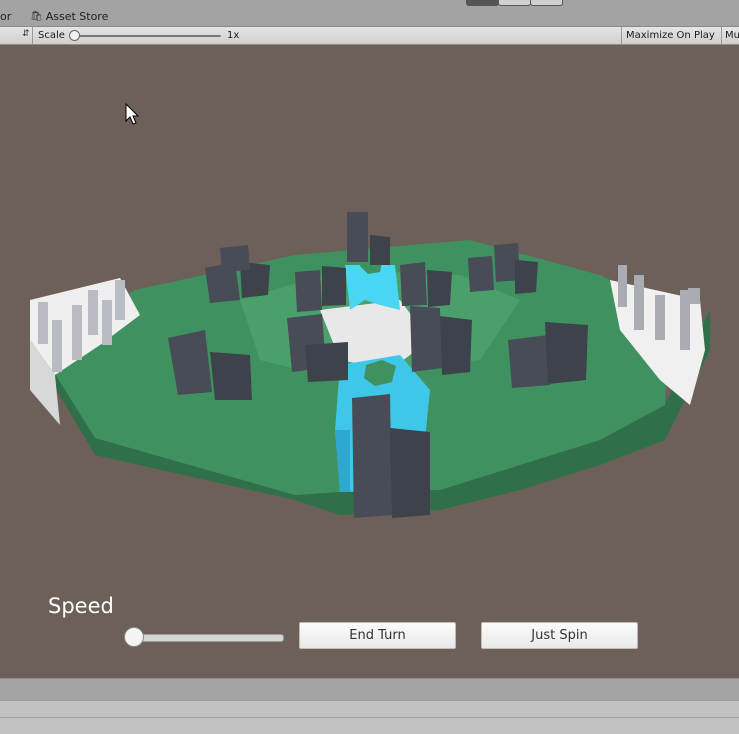  I want to click on scale-slider-thumb, so click(74, 35).